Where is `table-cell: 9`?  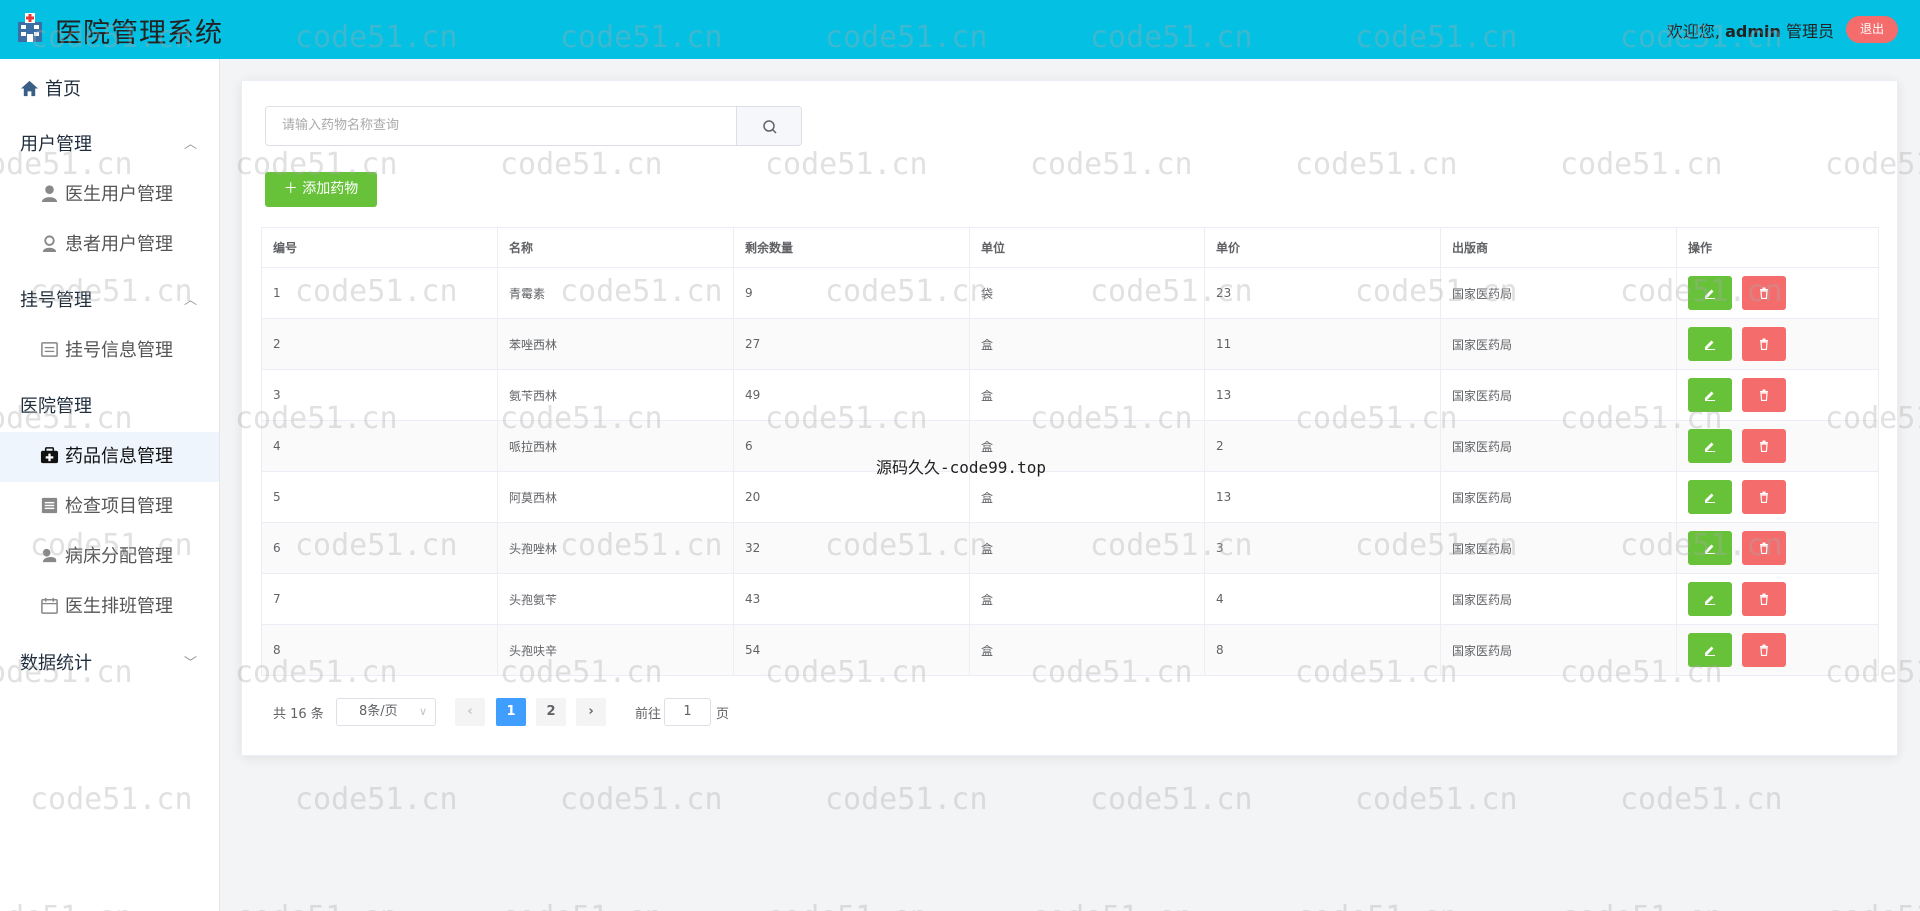
table-cell: 9 is located at coordinates (852, 293).